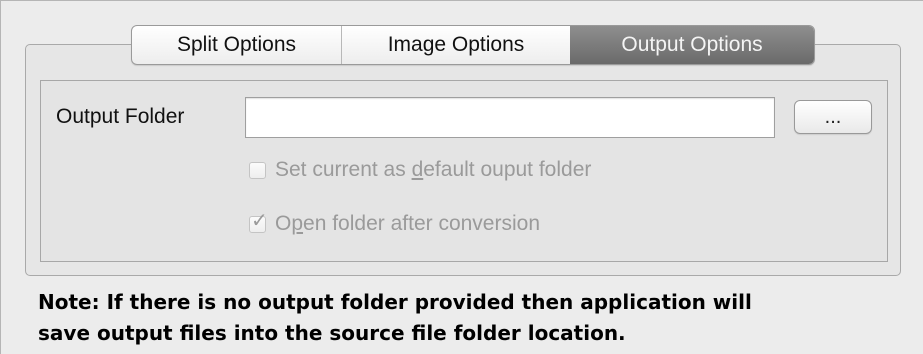 This screenshot has width=923, height=354. Describe the element at coordinates (692, 45) in the screenshot. I see `tab-output-options: Output Options` at that location.